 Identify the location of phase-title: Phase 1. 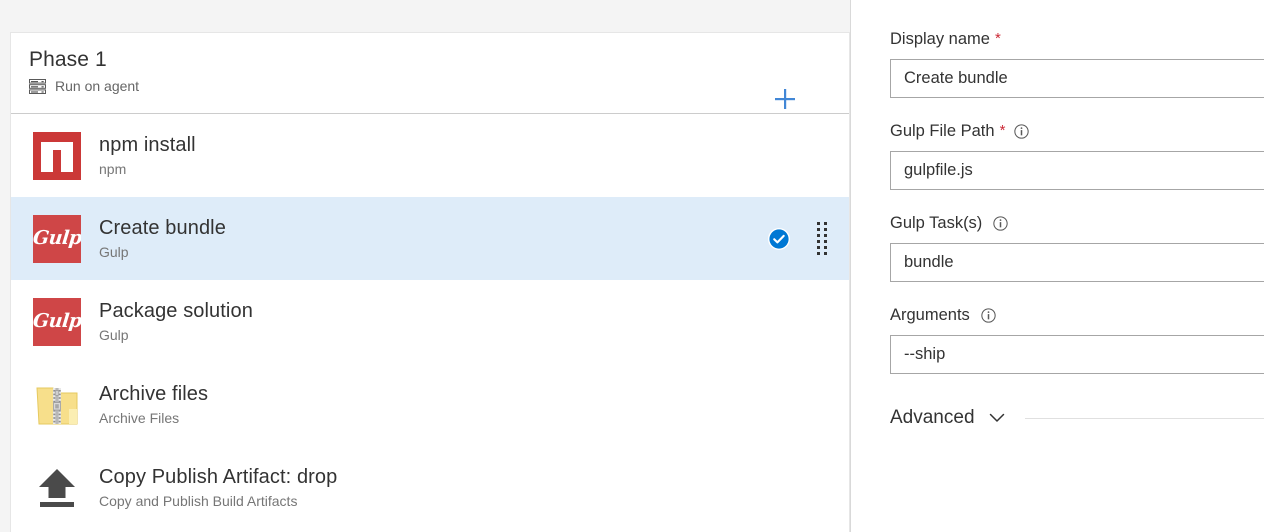
(68, 59).